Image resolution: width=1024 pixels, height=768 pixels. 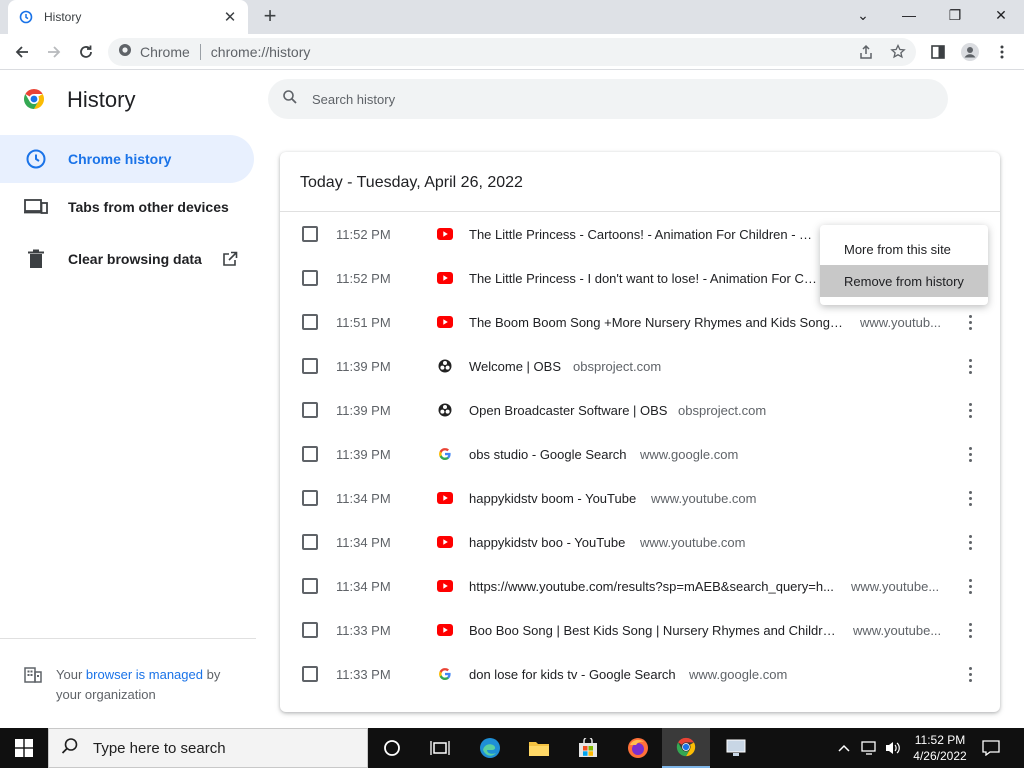 I want to click on row-title-link: Welcome | OBS, so click(x=515, y=366).